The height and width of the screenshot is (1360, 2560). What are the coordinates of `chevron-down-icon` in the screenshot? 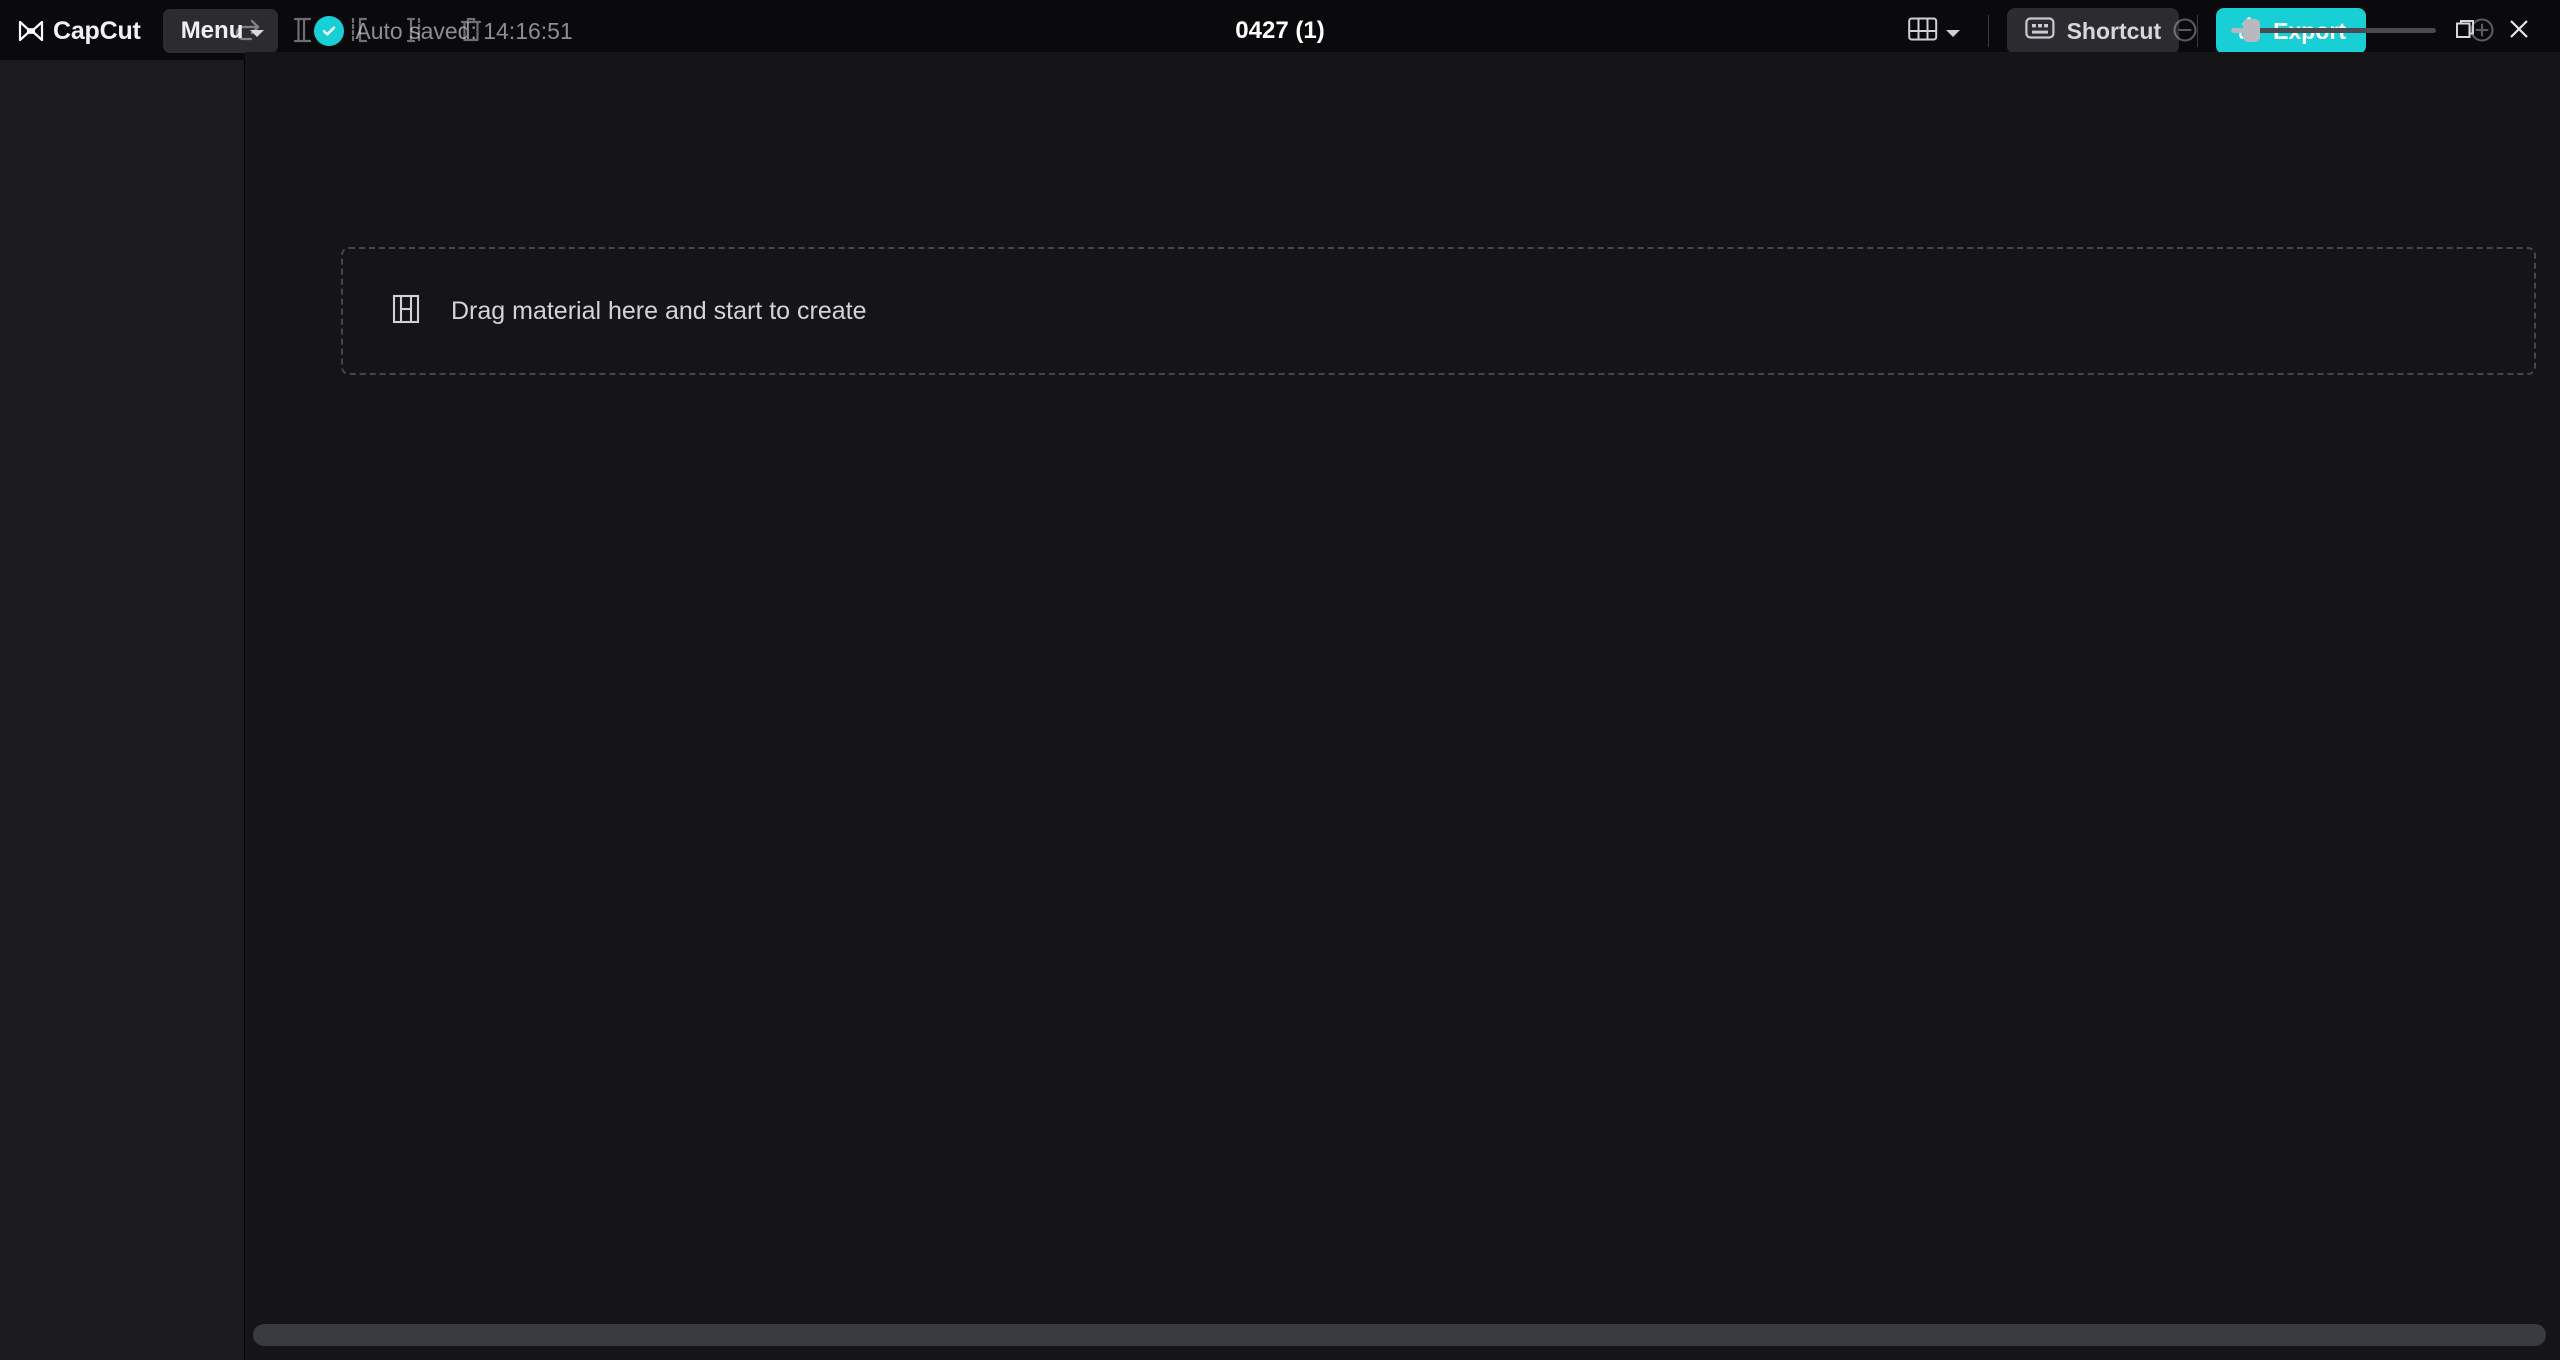 It's located at (1952, 33).